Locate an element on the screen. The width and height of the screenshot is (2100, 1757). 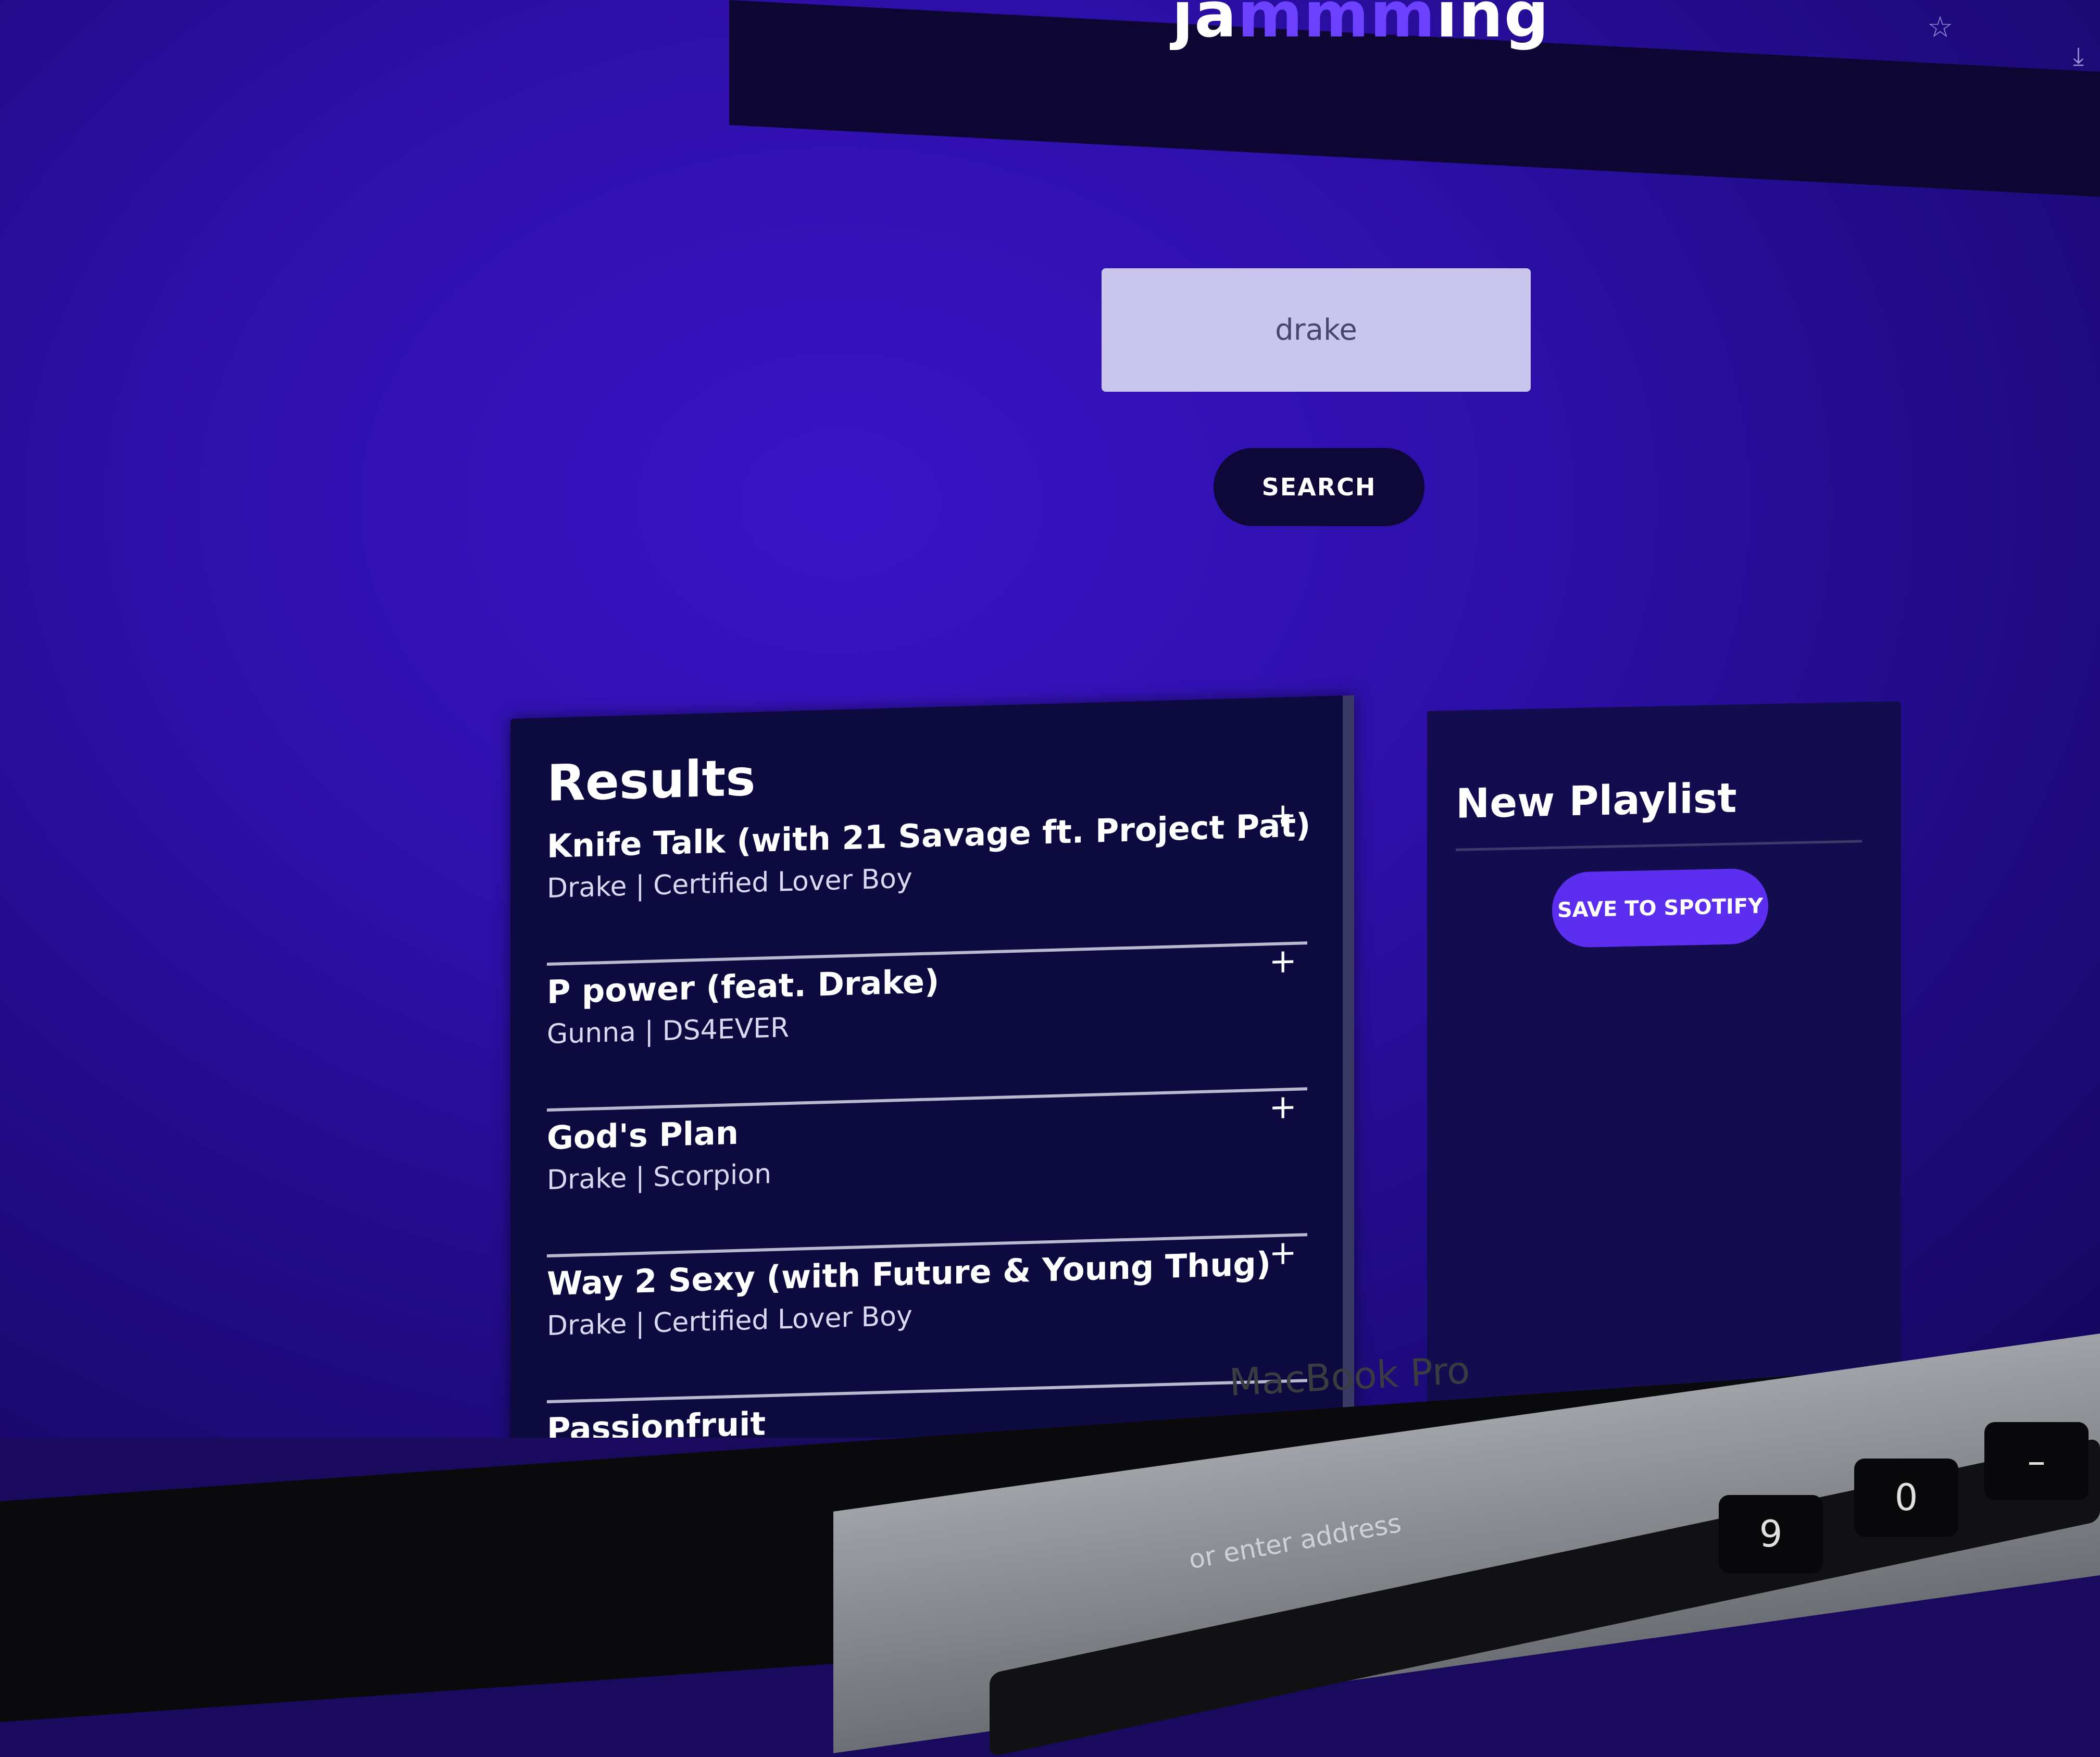
key-0: 0 is located at coordinates (1906, 1498).